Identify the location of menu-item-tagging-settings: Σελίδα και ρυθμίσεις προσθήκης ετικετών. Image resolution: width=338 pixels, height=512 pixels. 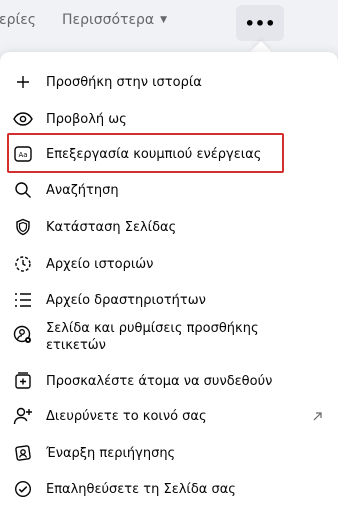
(169, 340).